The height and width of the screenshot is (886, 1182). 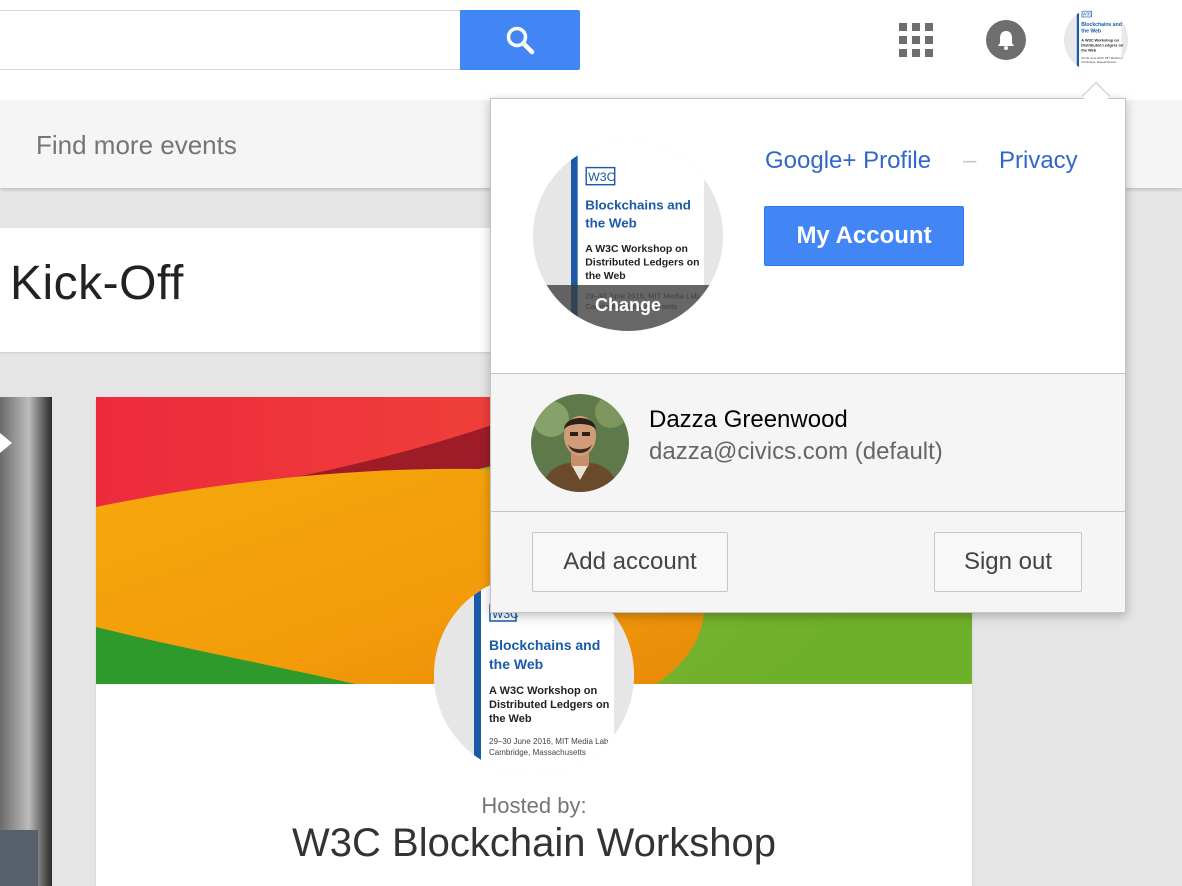 What do you see at coordinates (848, 161) in the screenshot?
I see `google-plus-profile-link: Google+ Profile` at bounding box center [848, 161].